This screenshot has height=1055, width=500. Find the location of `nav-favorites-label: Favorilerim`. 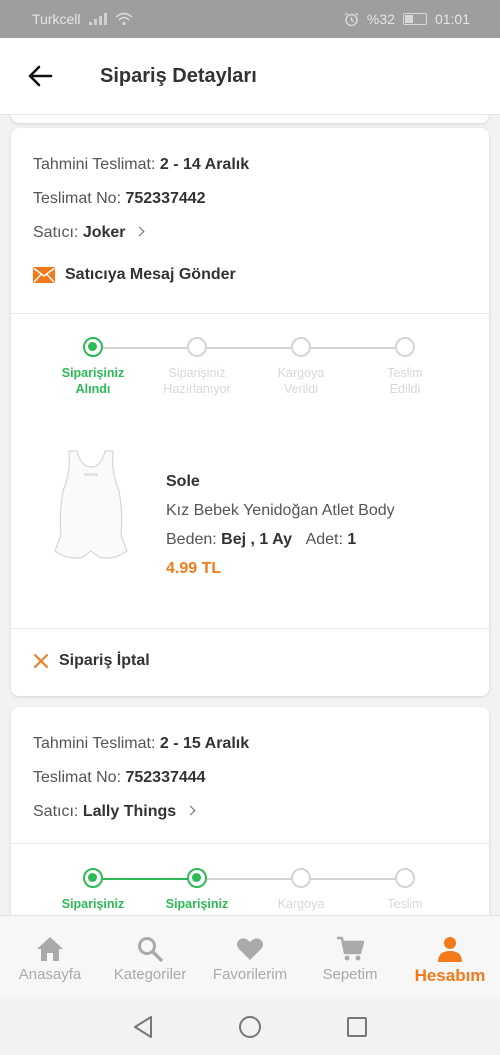

nav-favorites-label: Favorilerim is located at coordinates (250, 974).